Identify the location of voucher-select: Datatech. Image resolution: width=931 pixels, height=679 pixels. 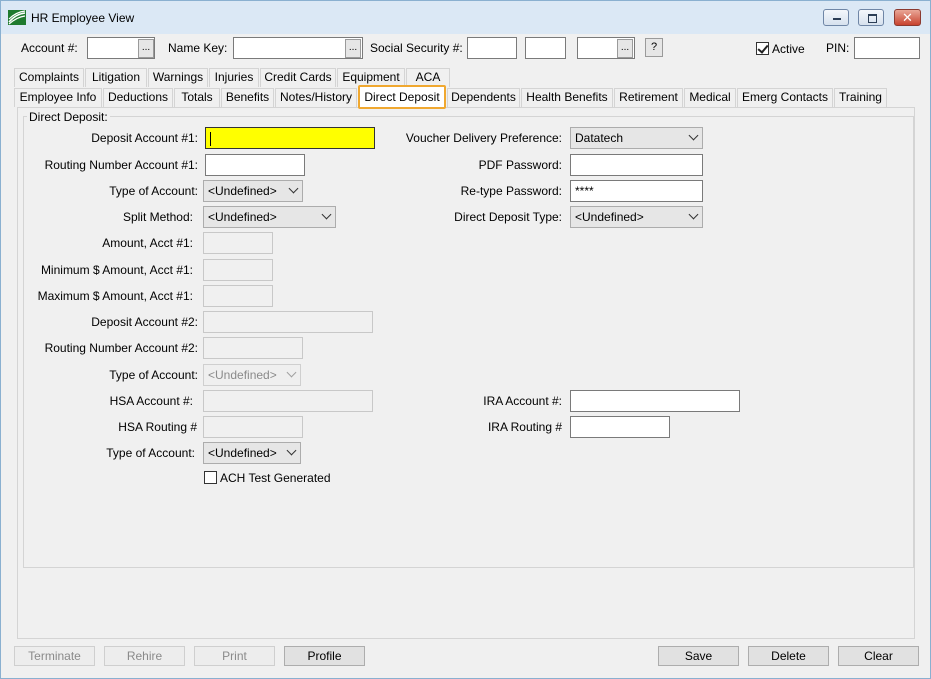
(636, 138).